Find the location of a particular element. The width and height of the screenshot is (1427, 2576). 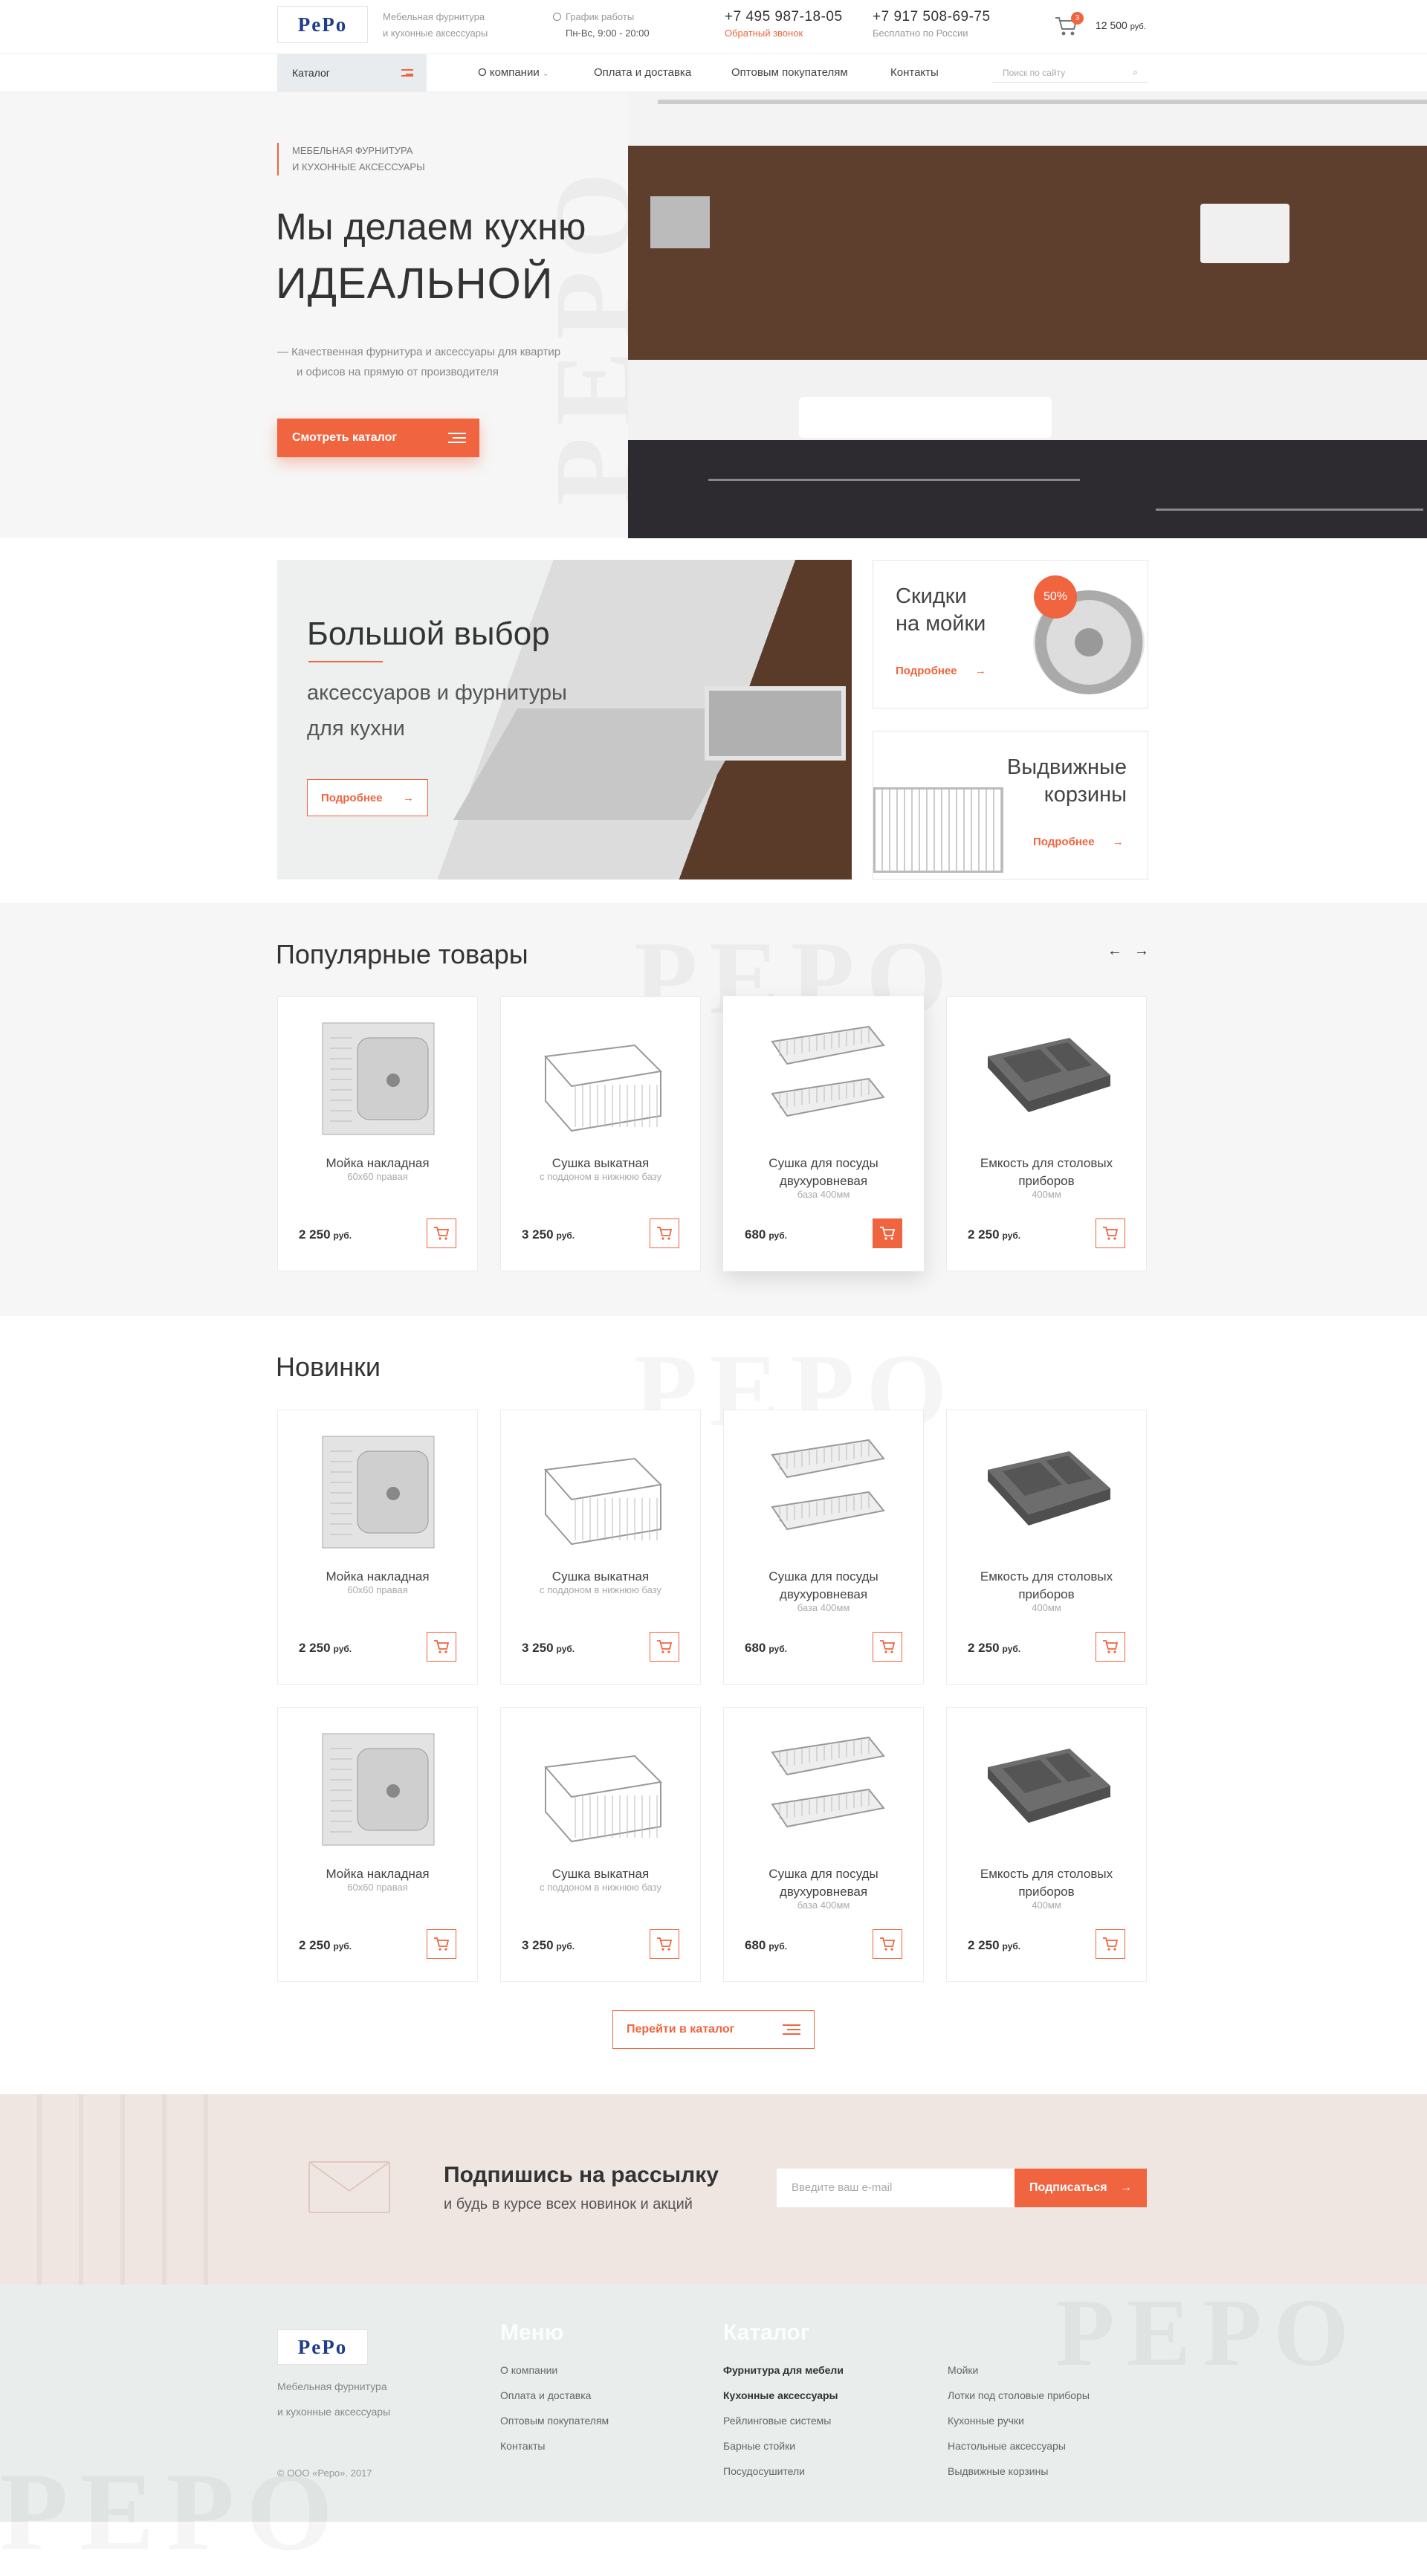

nav-wholesale: Оптовым покупателям is located at coordinates (789, 72).